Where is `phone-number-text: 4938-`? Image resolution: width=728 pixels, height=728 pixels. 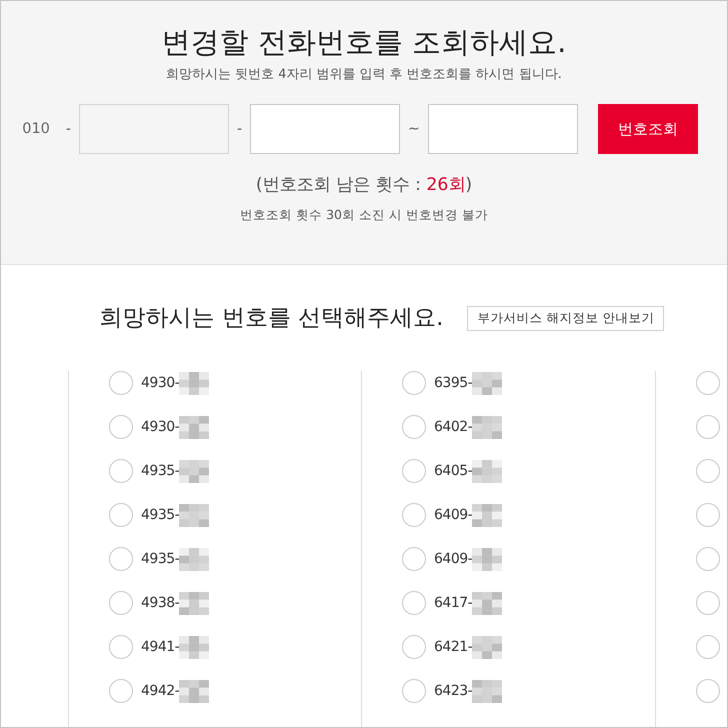 phone-number-text: 4938- is located at coordinates (160, 603).